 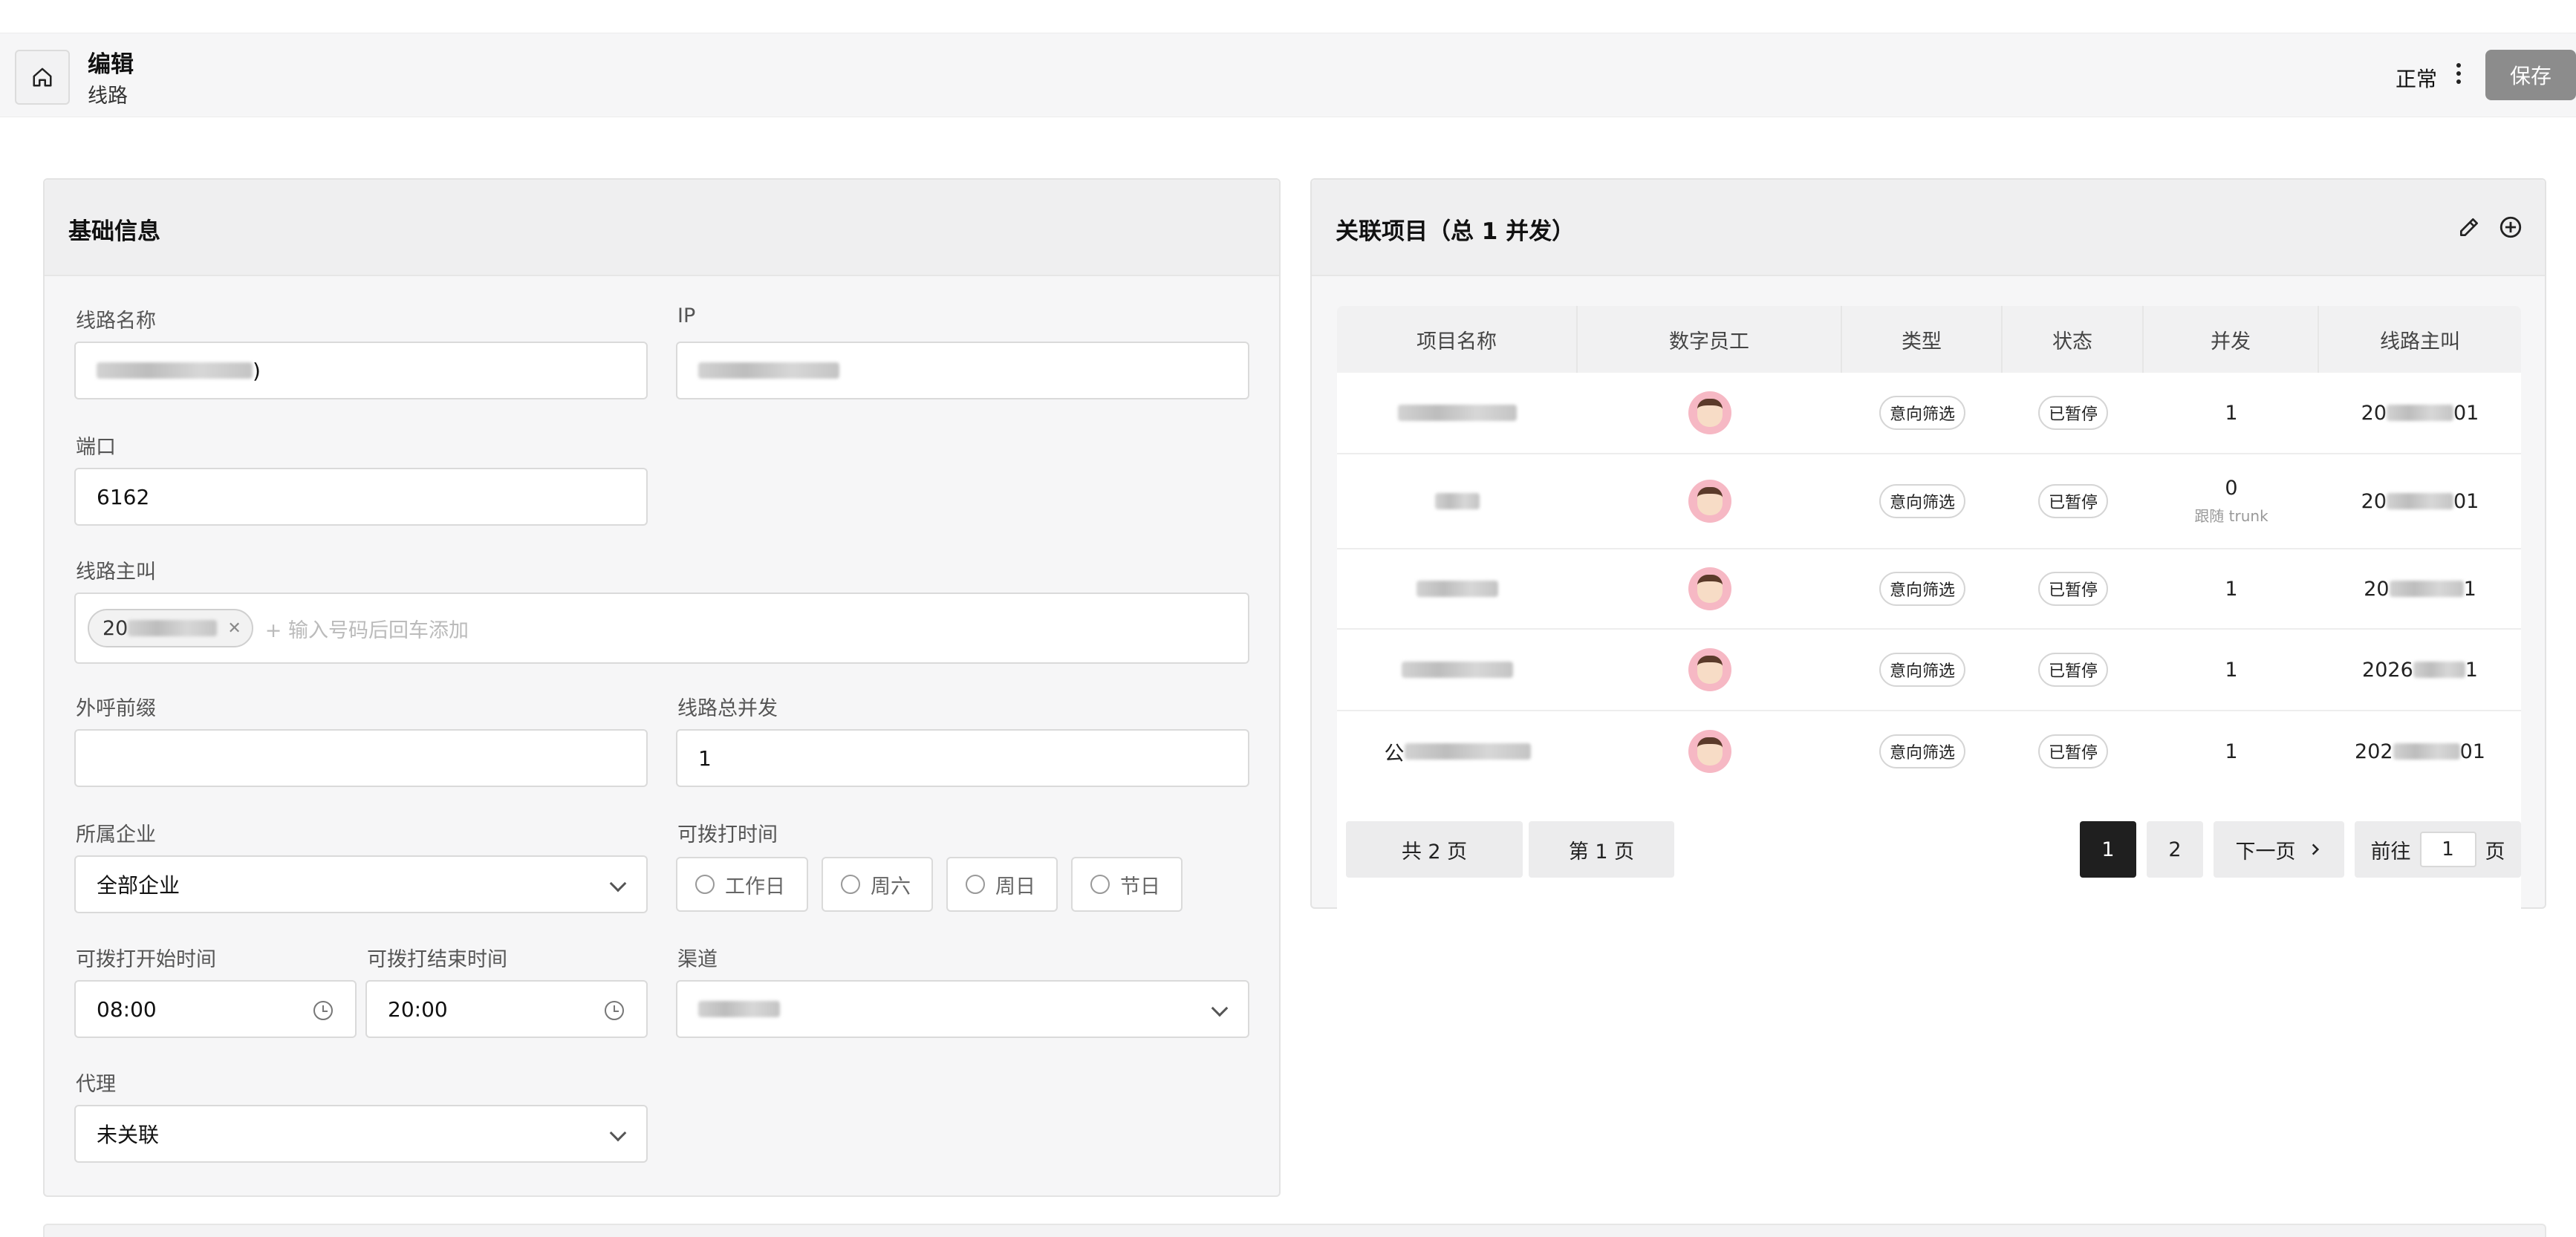 I want to click on dial-option-saturday: 周六, so click(x=878, y=884).